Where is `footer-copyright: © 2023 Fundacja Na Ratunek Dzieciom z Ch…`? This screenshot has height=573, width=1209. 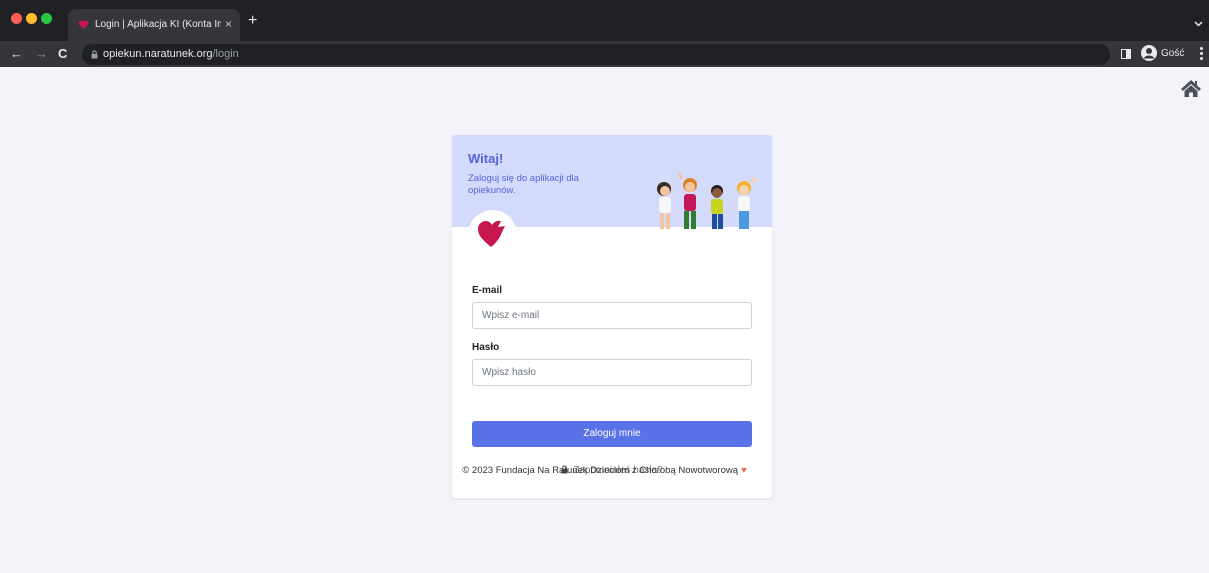
footer-copyright: © 2023 Fundacja Na Ratunek Dzieciom z Ch… is located at coordinates (600, 470).